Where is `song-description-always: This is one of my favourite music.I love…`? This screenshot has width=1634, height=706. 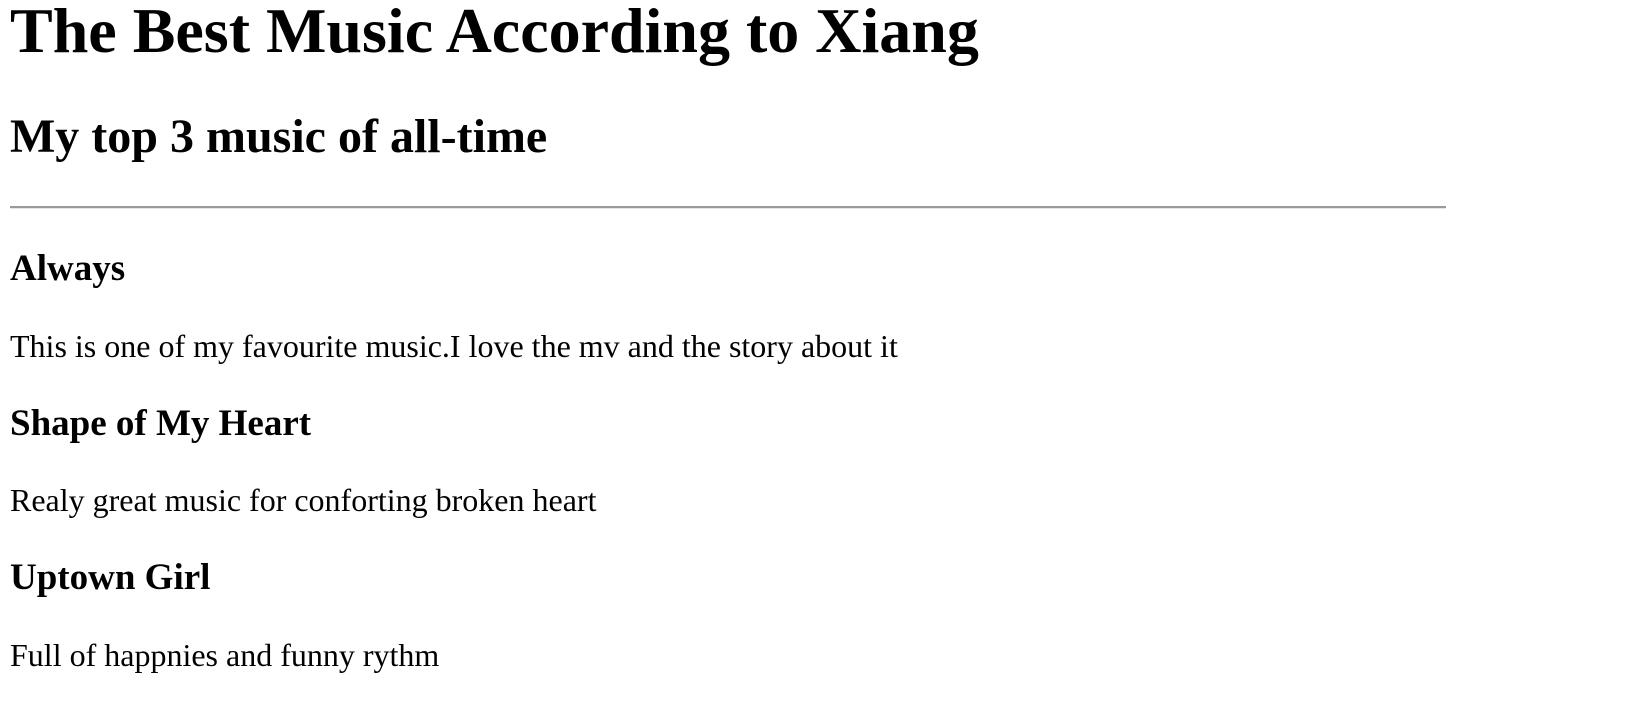 song-description-always: This is one of my favourite music.I love… is located at coordinates (454, 346).